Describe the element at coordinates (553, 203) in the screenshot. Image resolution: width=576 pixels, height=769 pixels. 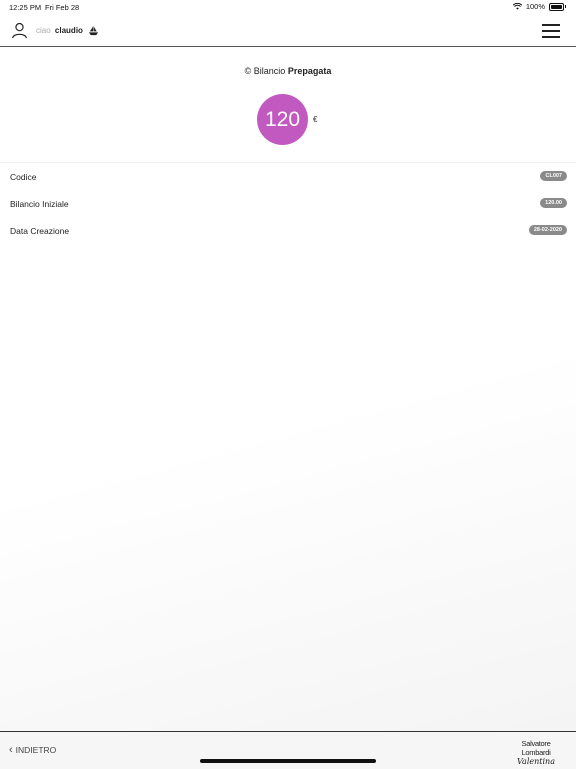
I see `detail-badge: 120.00` at that location.